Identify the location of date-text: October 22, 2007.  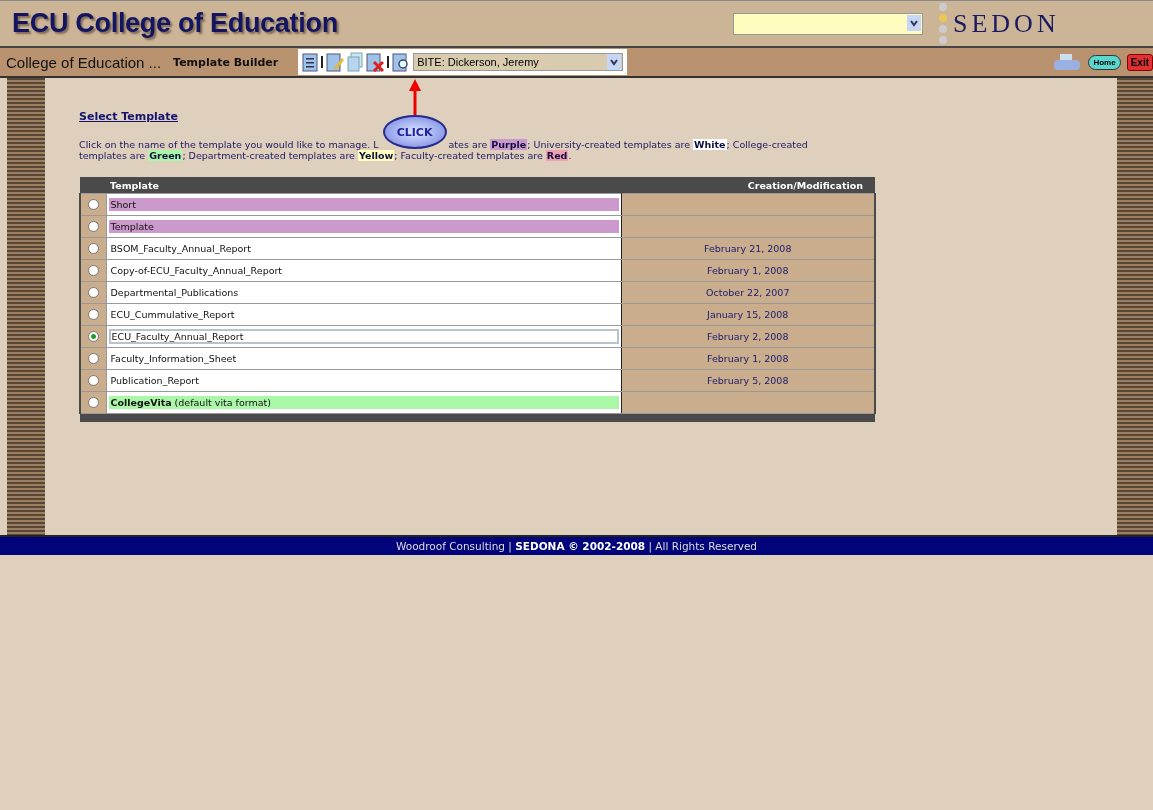
(748, 292).